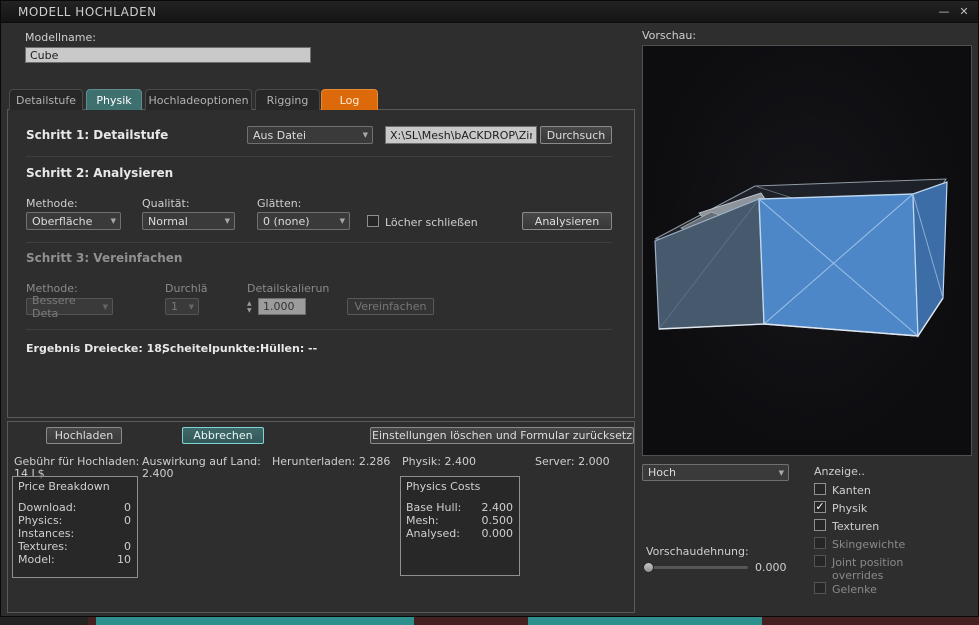 The height and width of the screenshot is (625, 979). I want to click on joint-overrides-checkbox, so click(820, 561).